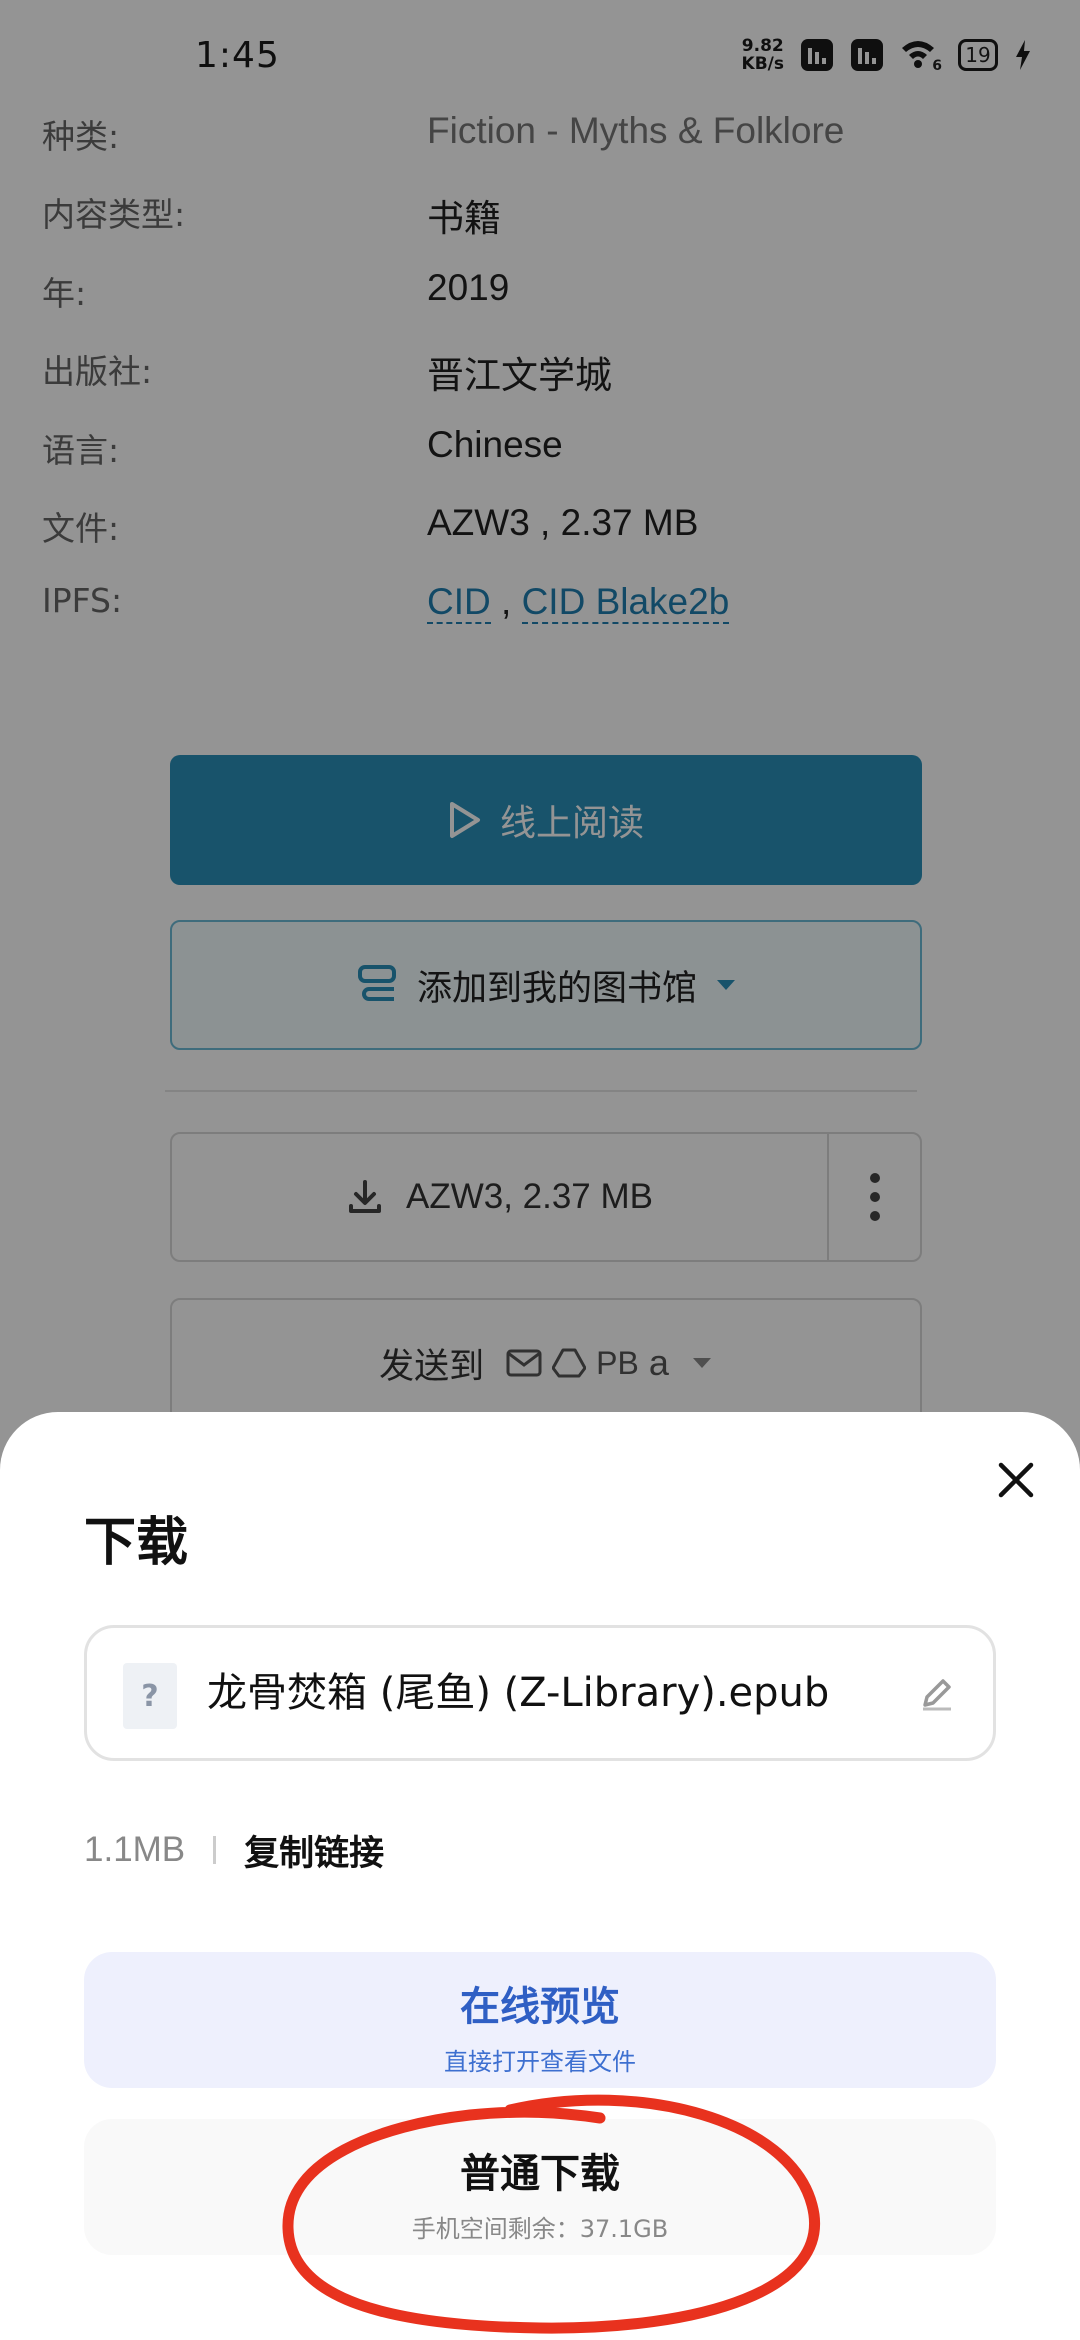 Image resolution: width=1080 pixels, height=2340 pixels. What do you see at coordinates (540, 2229) in the screenshot?
I see `storage-remaining: 手机空间剩余：37.1GB` at bounding box center [540, 2229].